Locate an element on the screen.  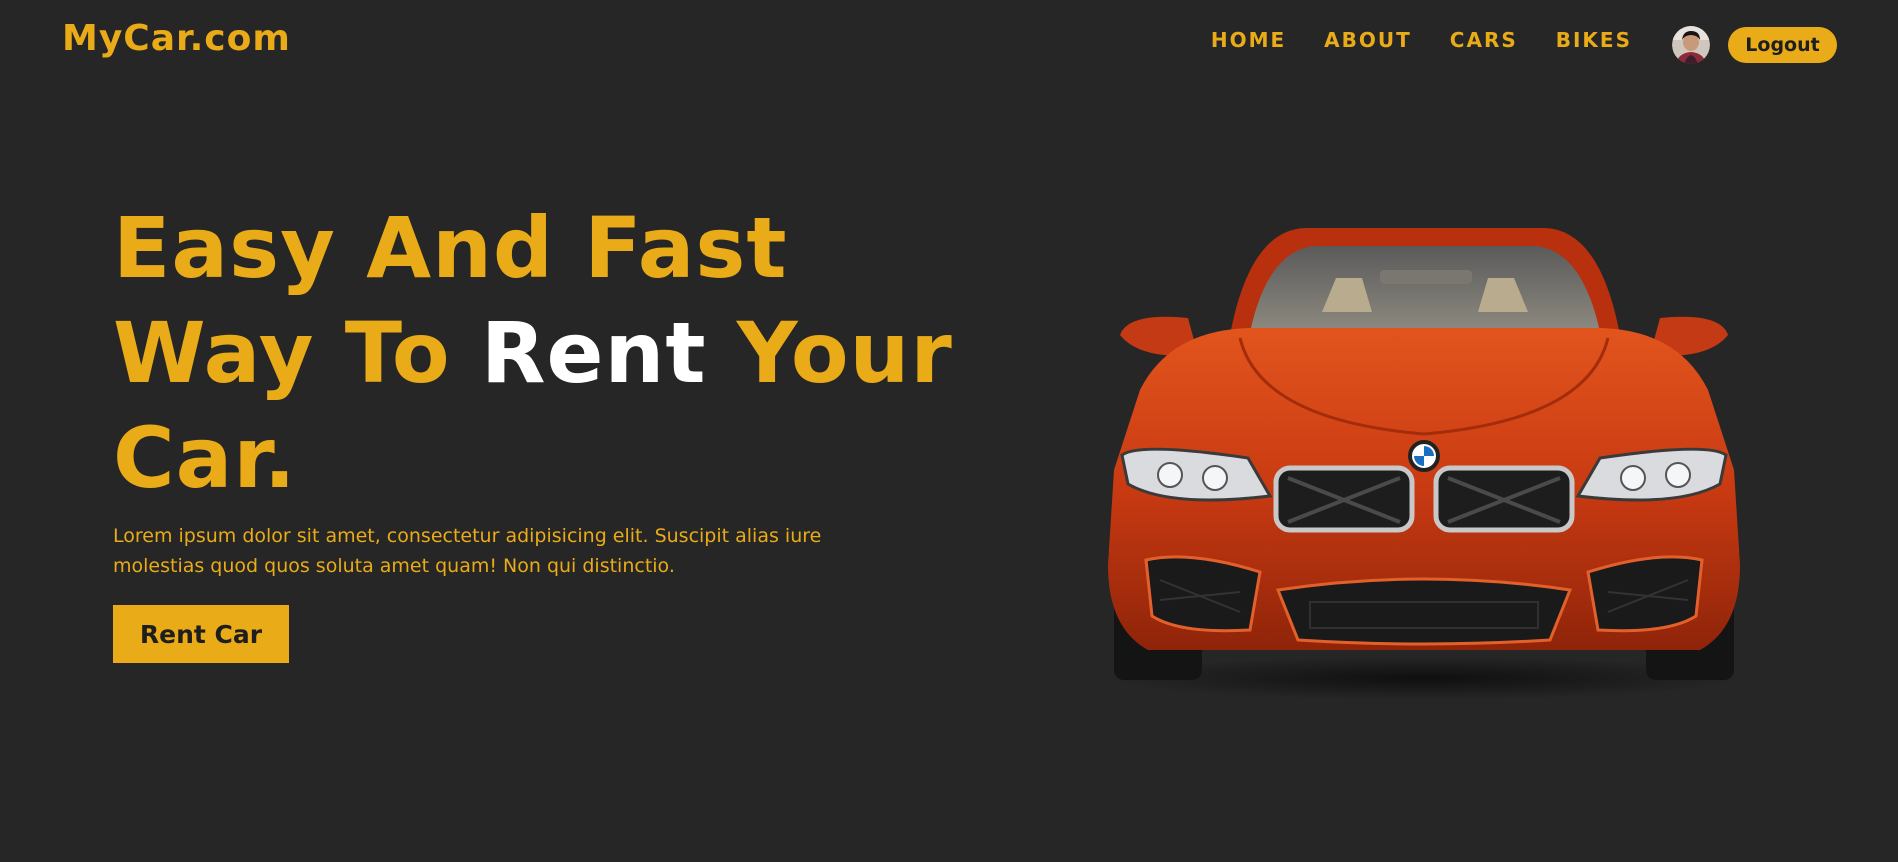
logout-button: Logout is located at coordinates (1782, 45).